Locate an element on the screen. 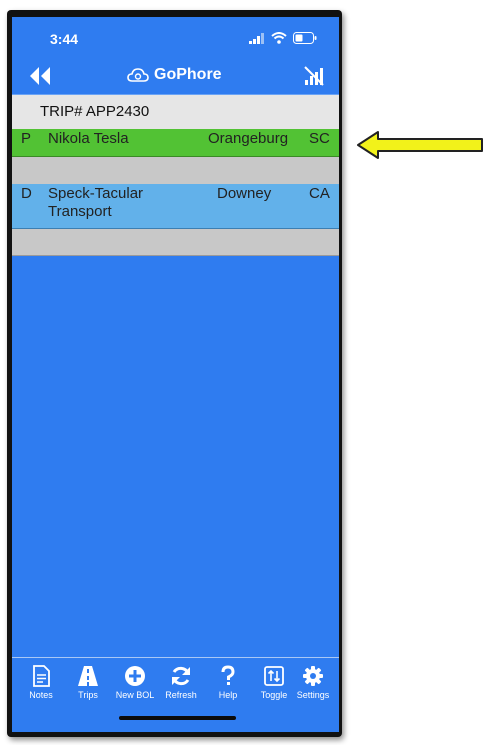 The width and height of the screenshot is (488, 745). app-brand: GoPhore is located at coordinates (174, 75).